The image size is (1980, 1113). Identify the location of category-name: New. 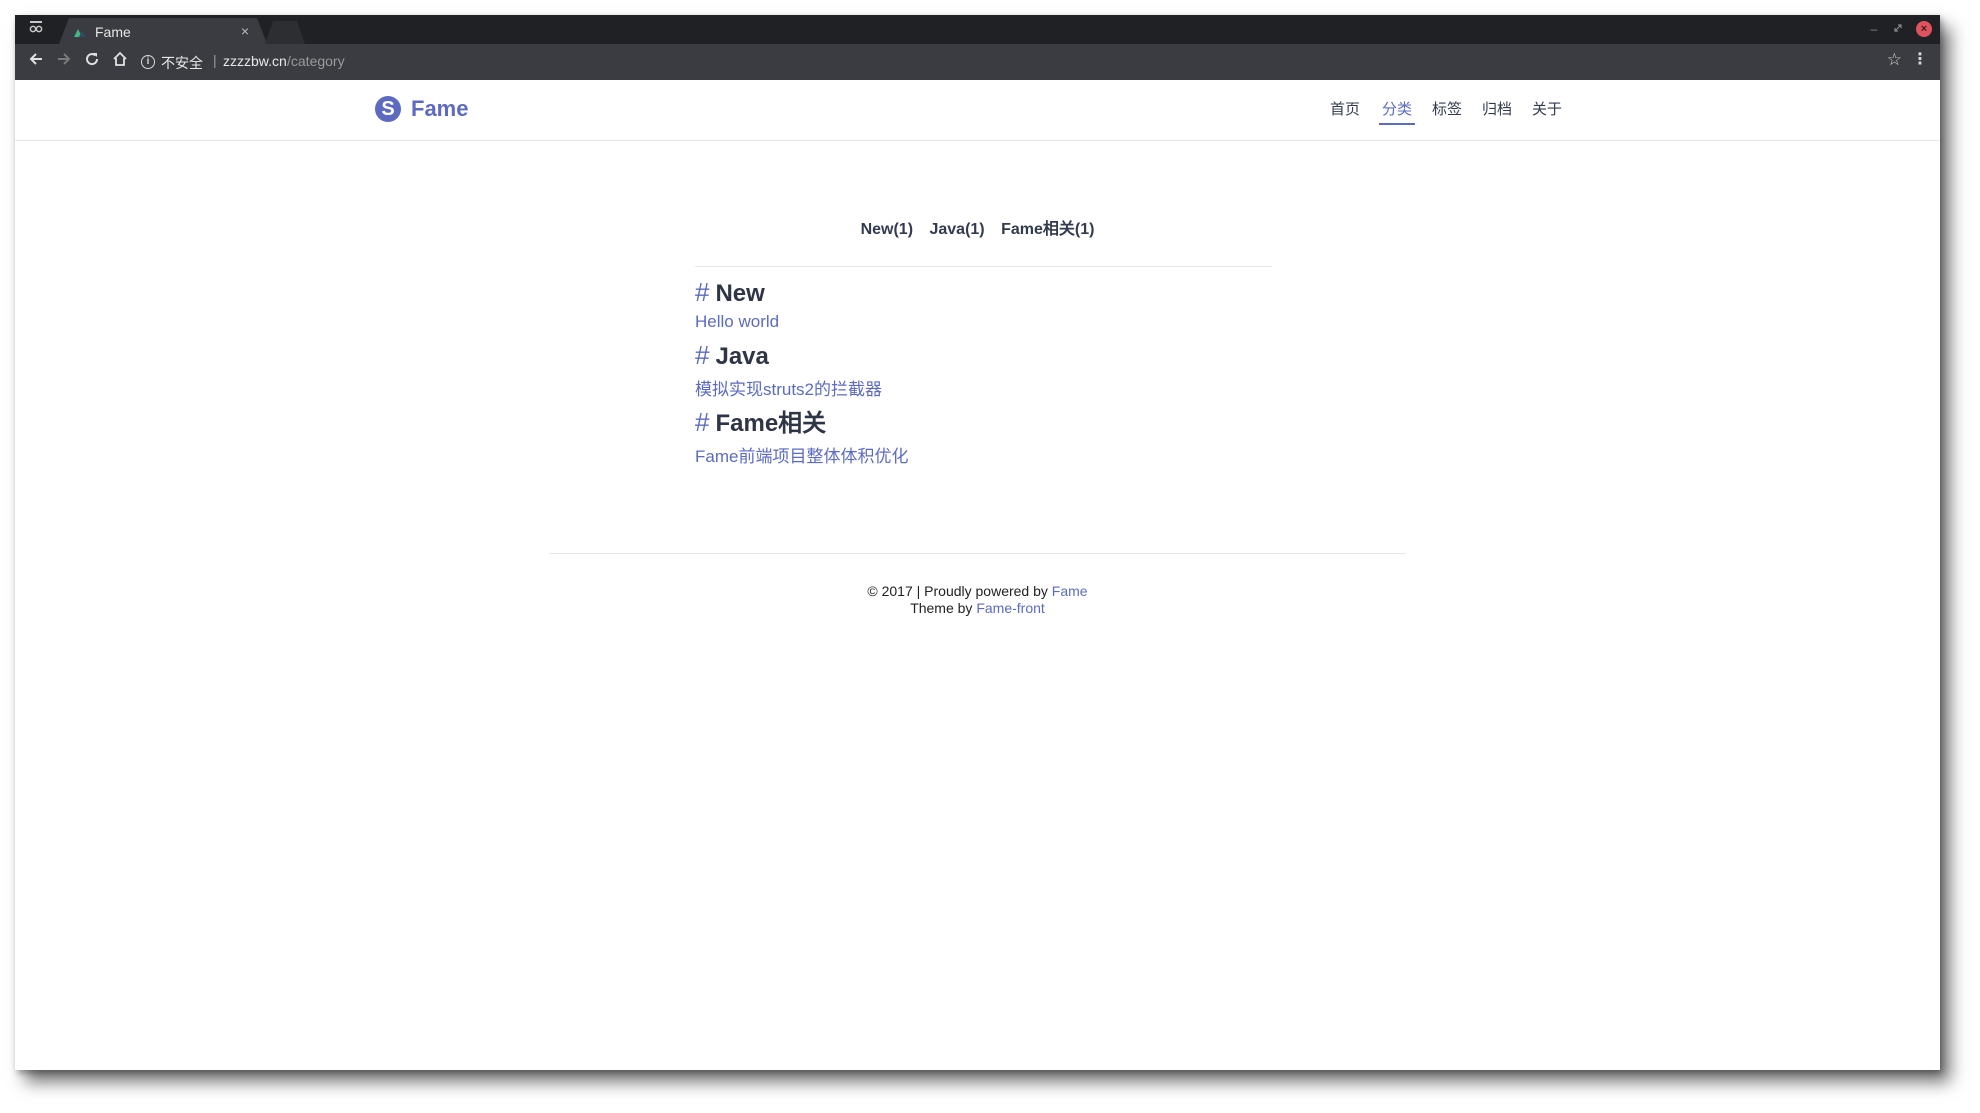
(740, 293).